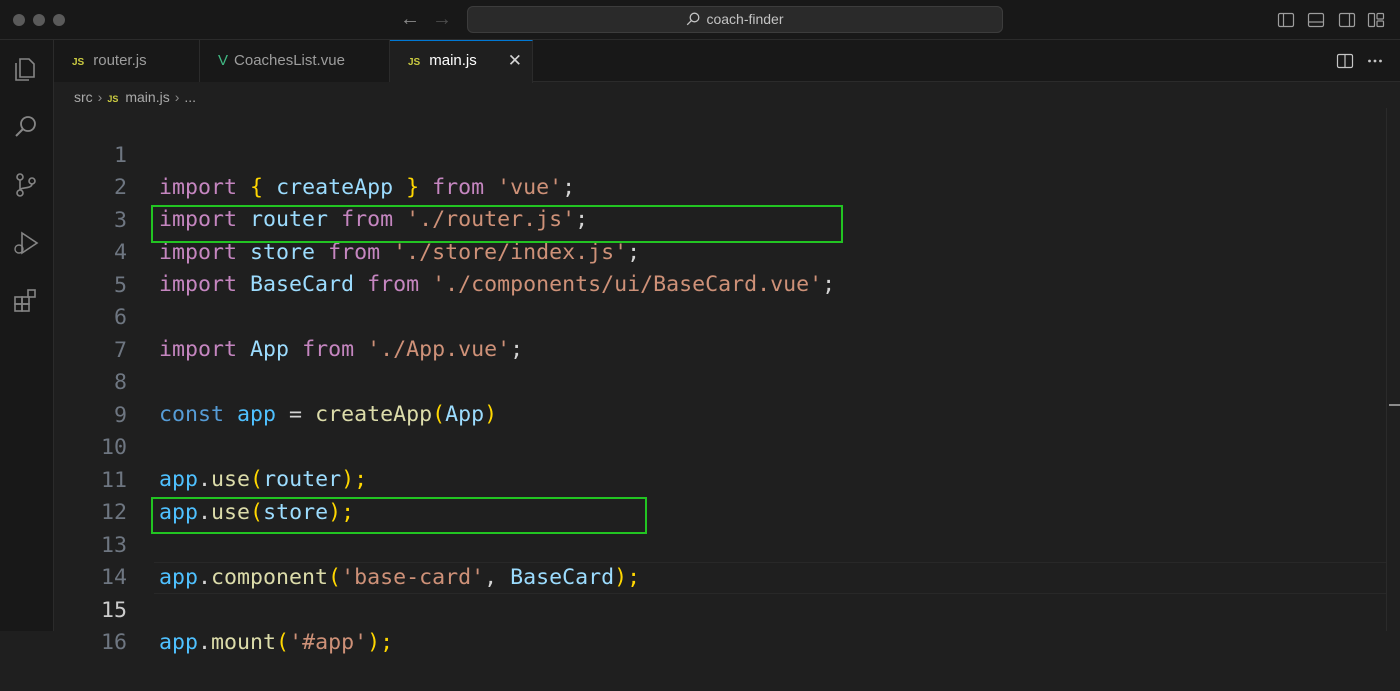 Image resolution: width=1400 pixels, height=691 pixels. Describe the element at coordinates (720, 446) in the screenshot. I see `code-line: 10 app.use(router);` at that location.